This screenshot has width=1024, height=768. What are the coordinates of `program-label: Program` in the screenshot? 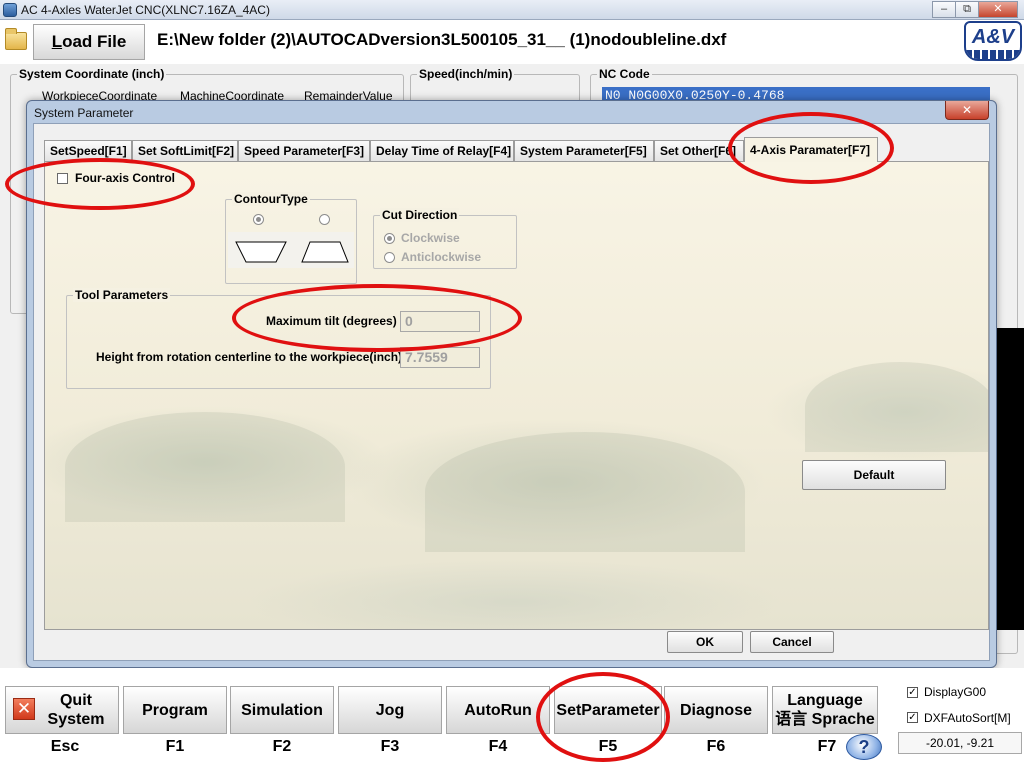 It's located at (175, 710).